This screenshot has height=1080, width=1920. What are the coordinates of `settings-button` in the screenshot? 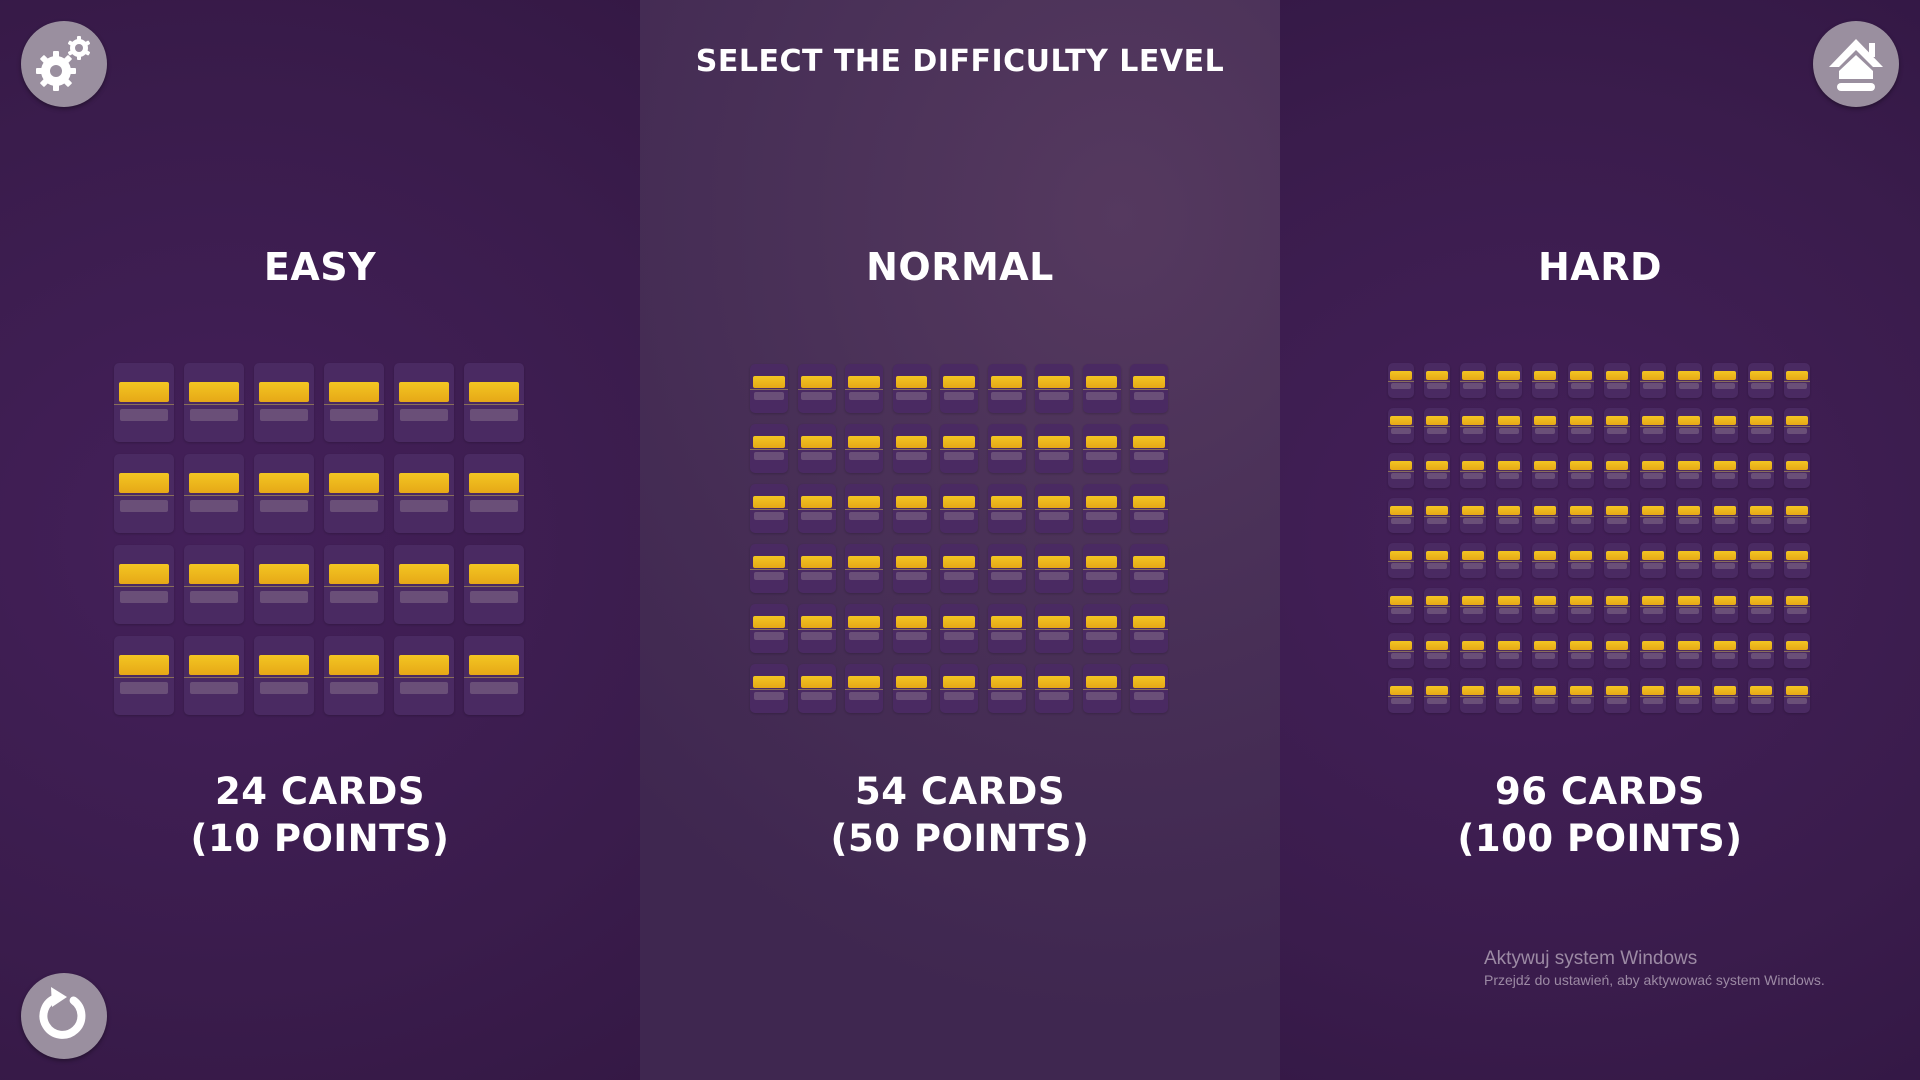 It's located at (64, 64).